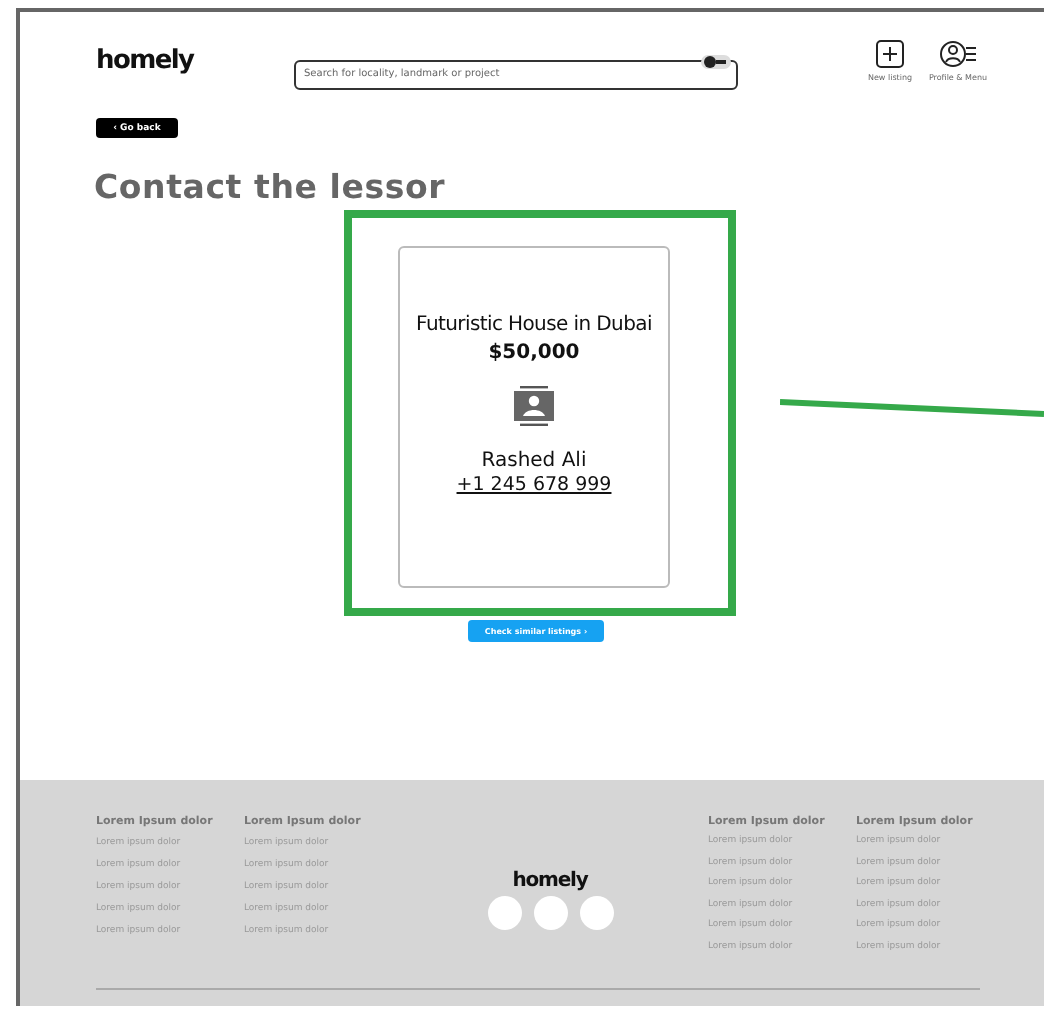  What do you see at coordinates (958, 54) in the screenshot?
I see `profile-menu-icon` at bounding box center [958, 54].